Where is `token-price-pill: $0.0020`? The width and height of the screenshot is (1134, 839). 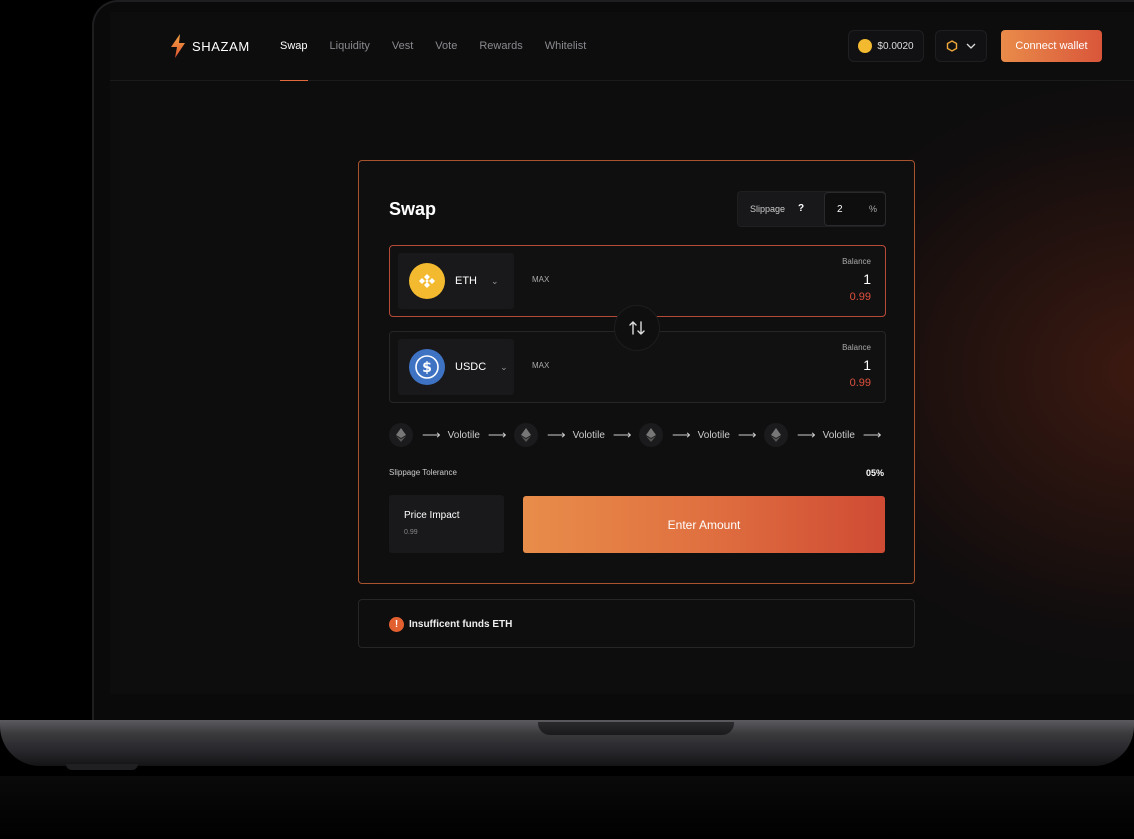 token-price-pill: $0.0020 is located at coordinates (886, 46).